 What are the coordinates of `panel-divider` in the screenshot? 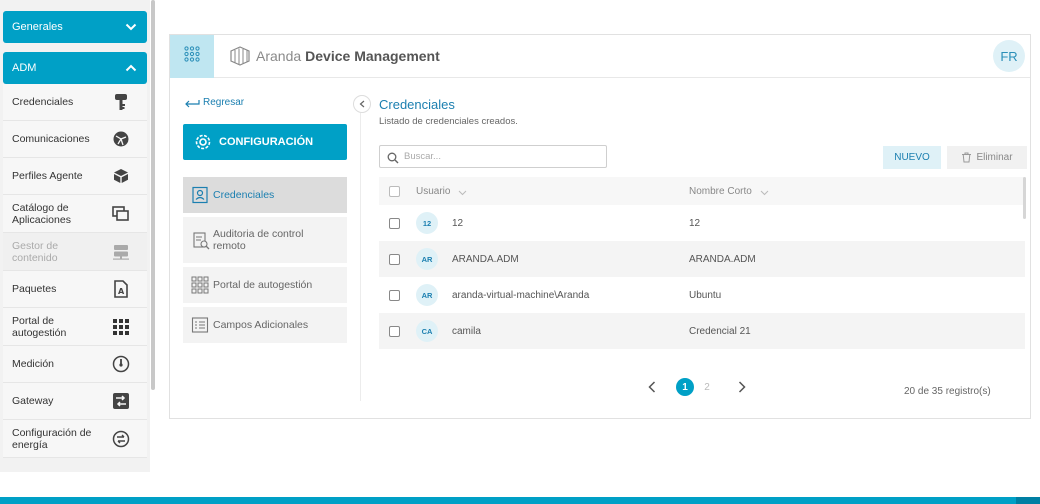 It's located at (360, 257).